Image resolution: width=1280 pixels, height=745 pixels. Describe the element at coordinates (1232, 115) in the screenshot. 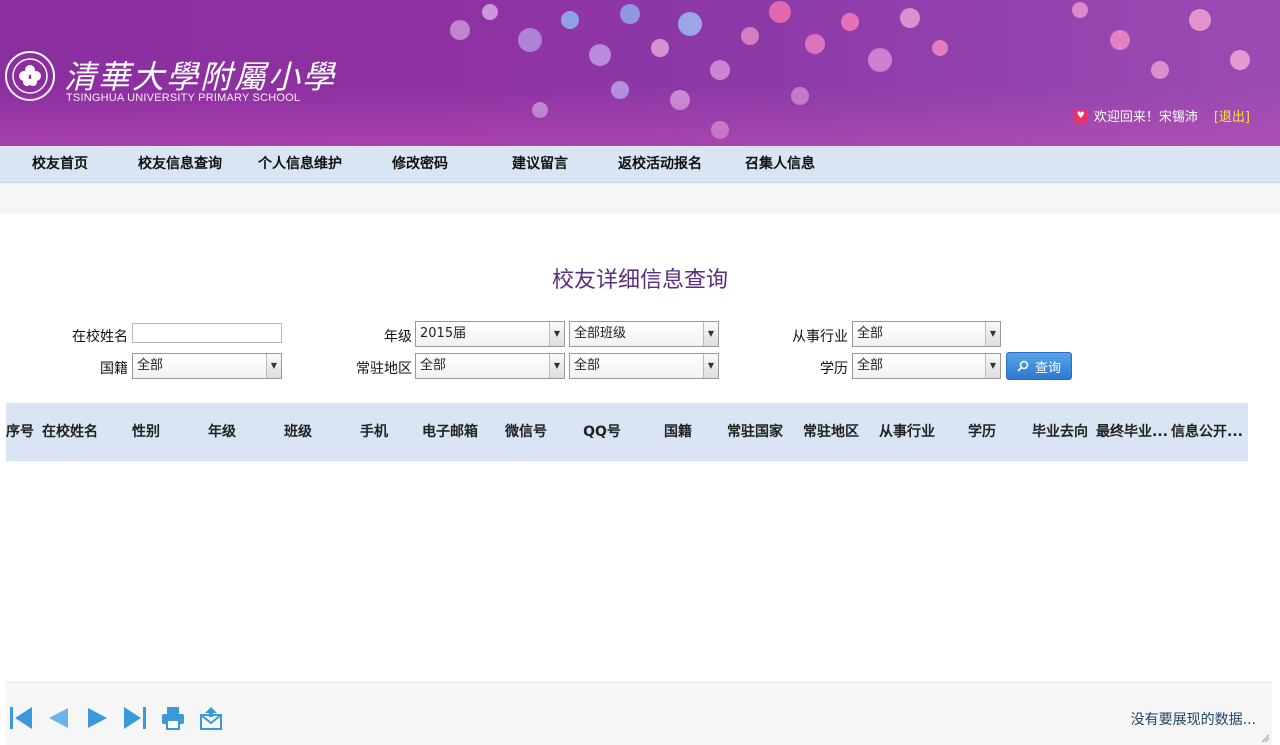

I see `logout-link: [退出]` at that location.